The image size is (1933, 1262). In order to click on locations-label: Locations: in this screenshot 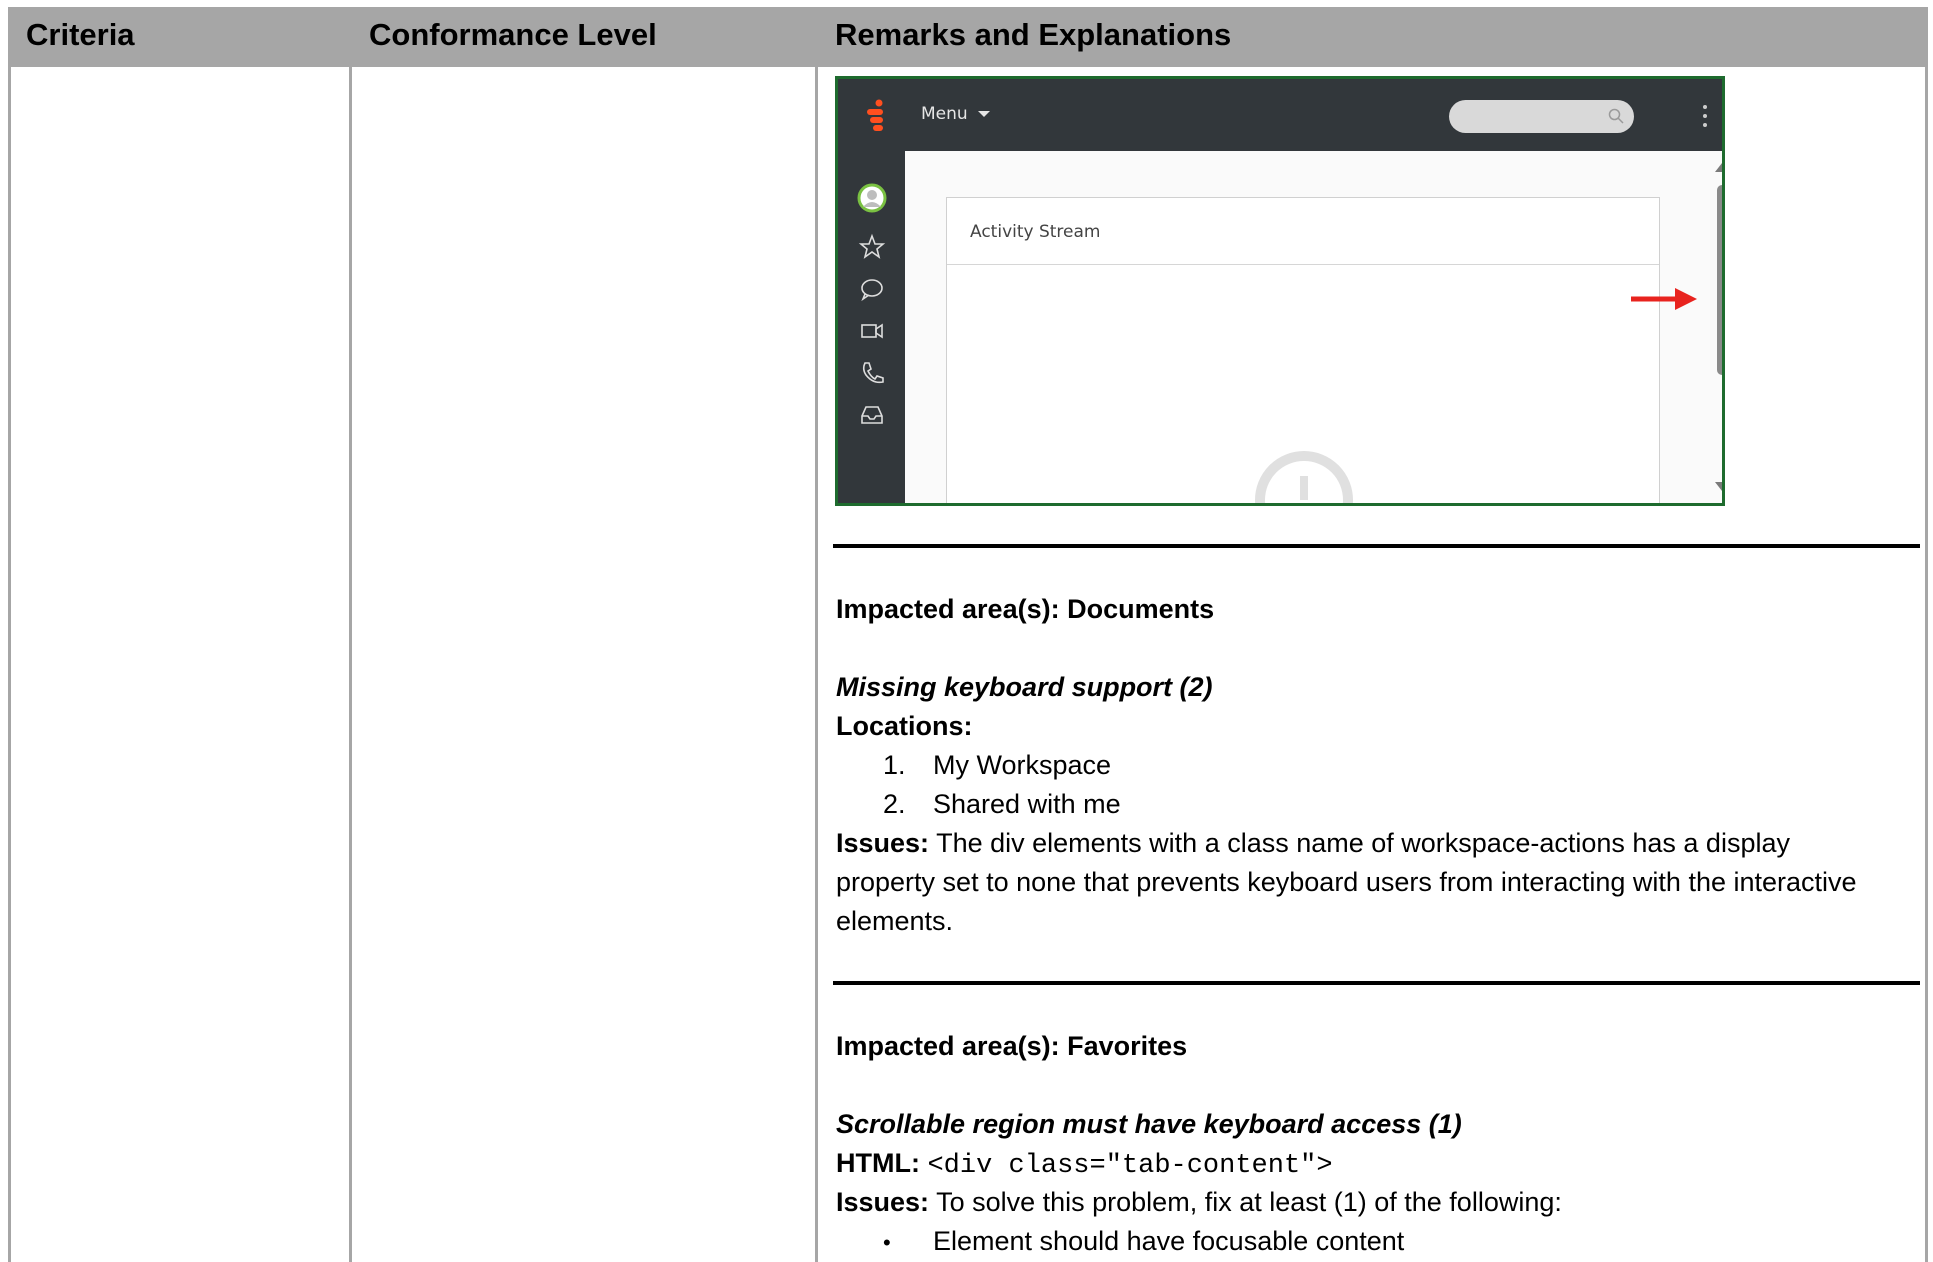, I will do `click(904, 726)`.